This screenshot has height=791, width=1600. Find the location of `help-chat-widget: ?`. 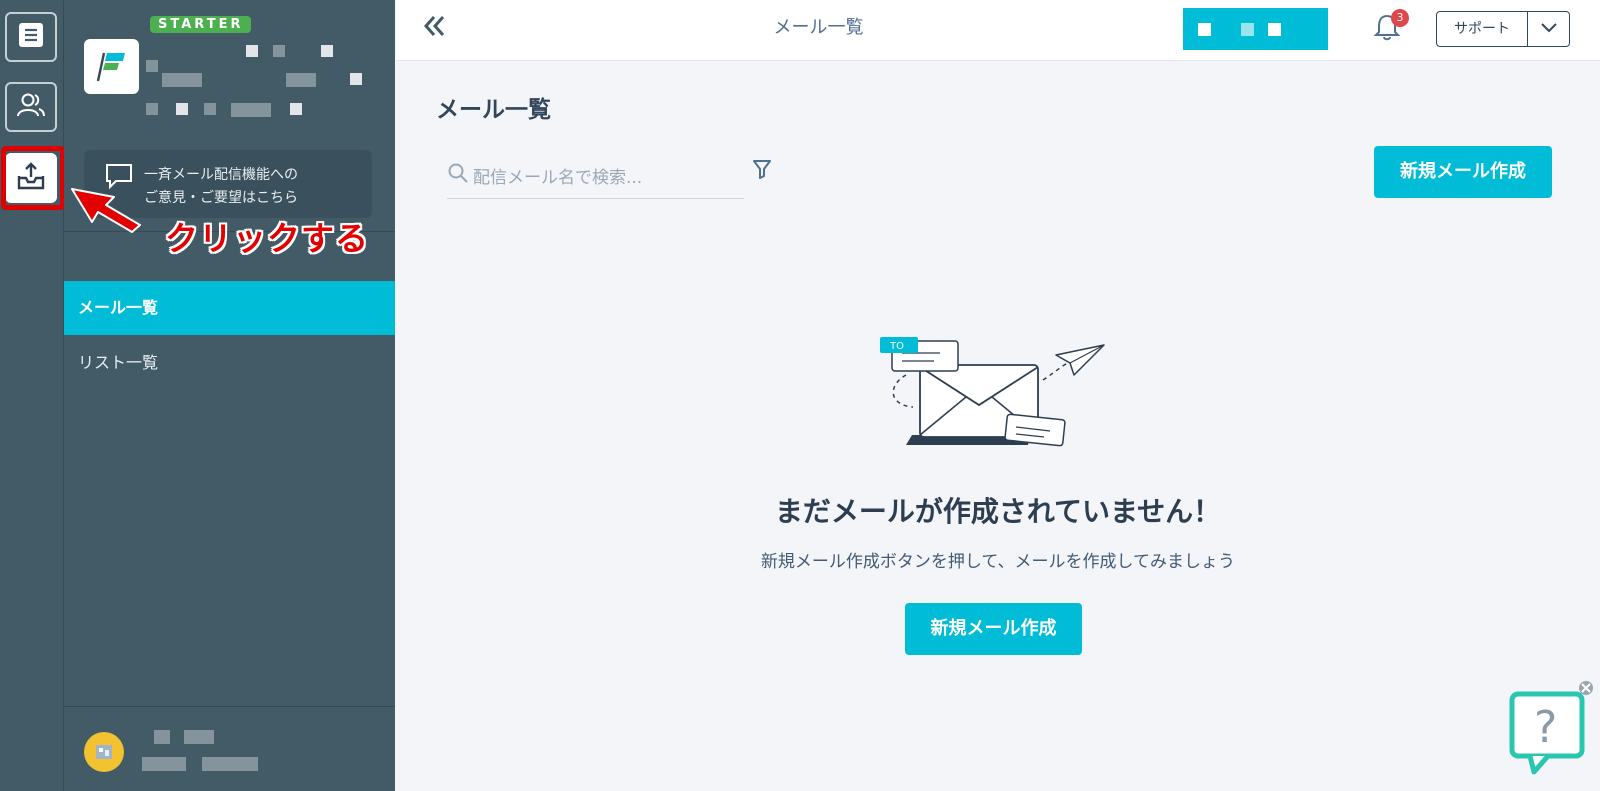

help-chat-widget: ? is located at coordinates (1553, 732).